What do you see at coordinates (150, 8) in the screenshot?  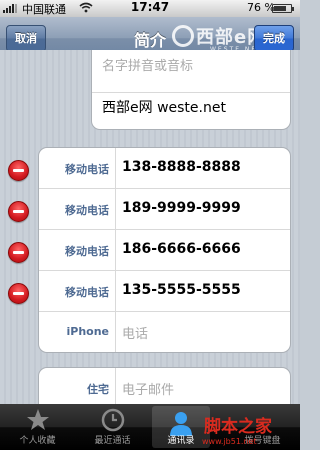 I see `status-bar: 中国联通 17:47 76 %` at bounding box center [150, 8].